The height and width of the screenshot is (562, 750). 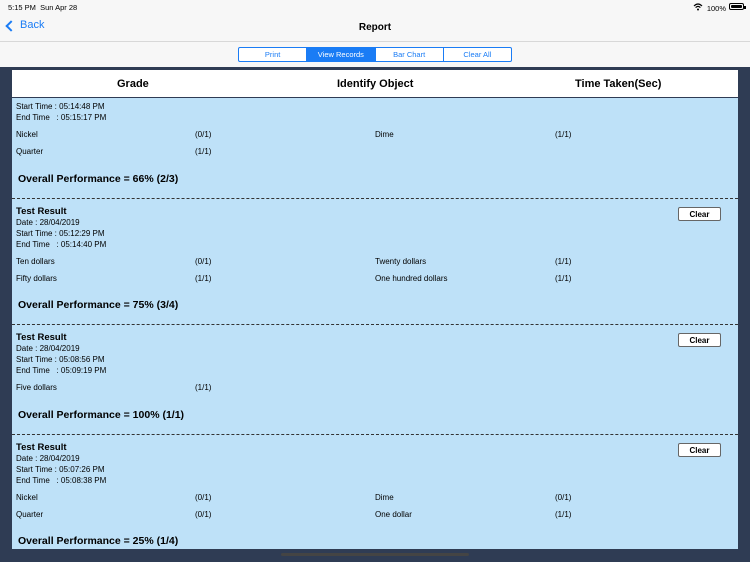 What do you see at coordinates (737, 6) in the screenshot?
I see `battery-icon` at bounding box center [737, 6].